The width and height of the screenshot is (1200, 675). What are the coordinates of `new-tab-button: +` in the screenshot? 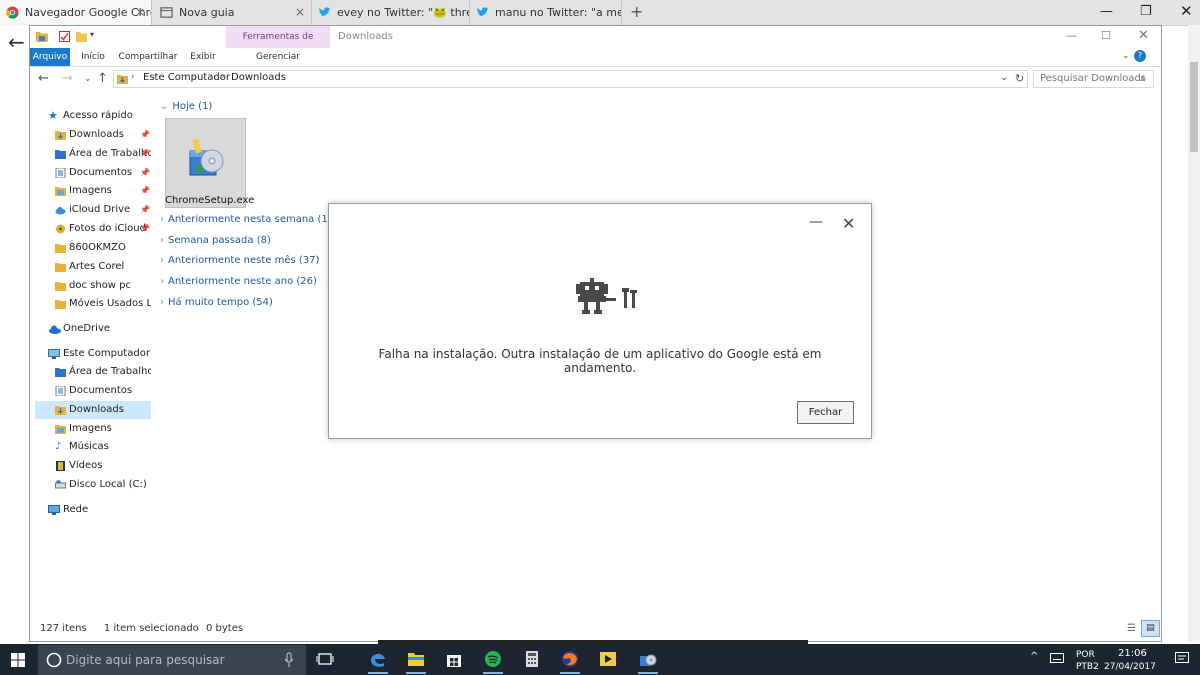 It's located at (636, 11).